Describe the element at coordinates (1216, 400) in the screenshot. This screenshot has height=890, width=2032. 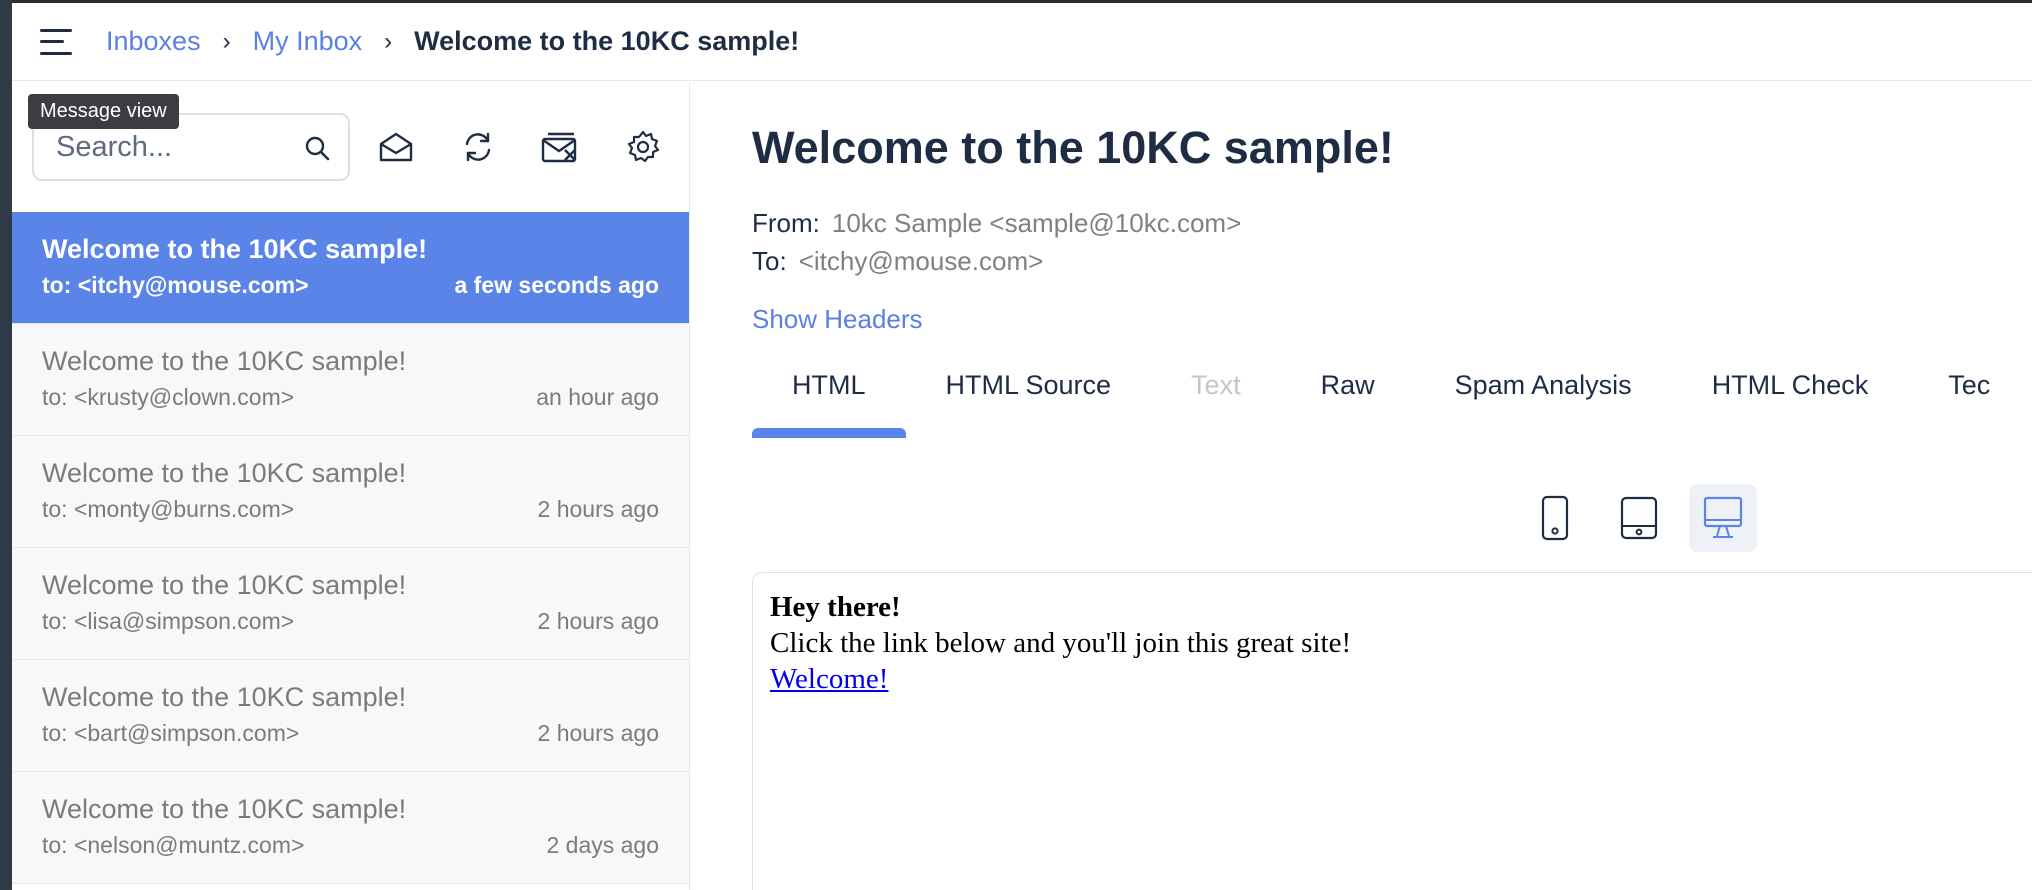
I see `tab-text: Text` at that location.